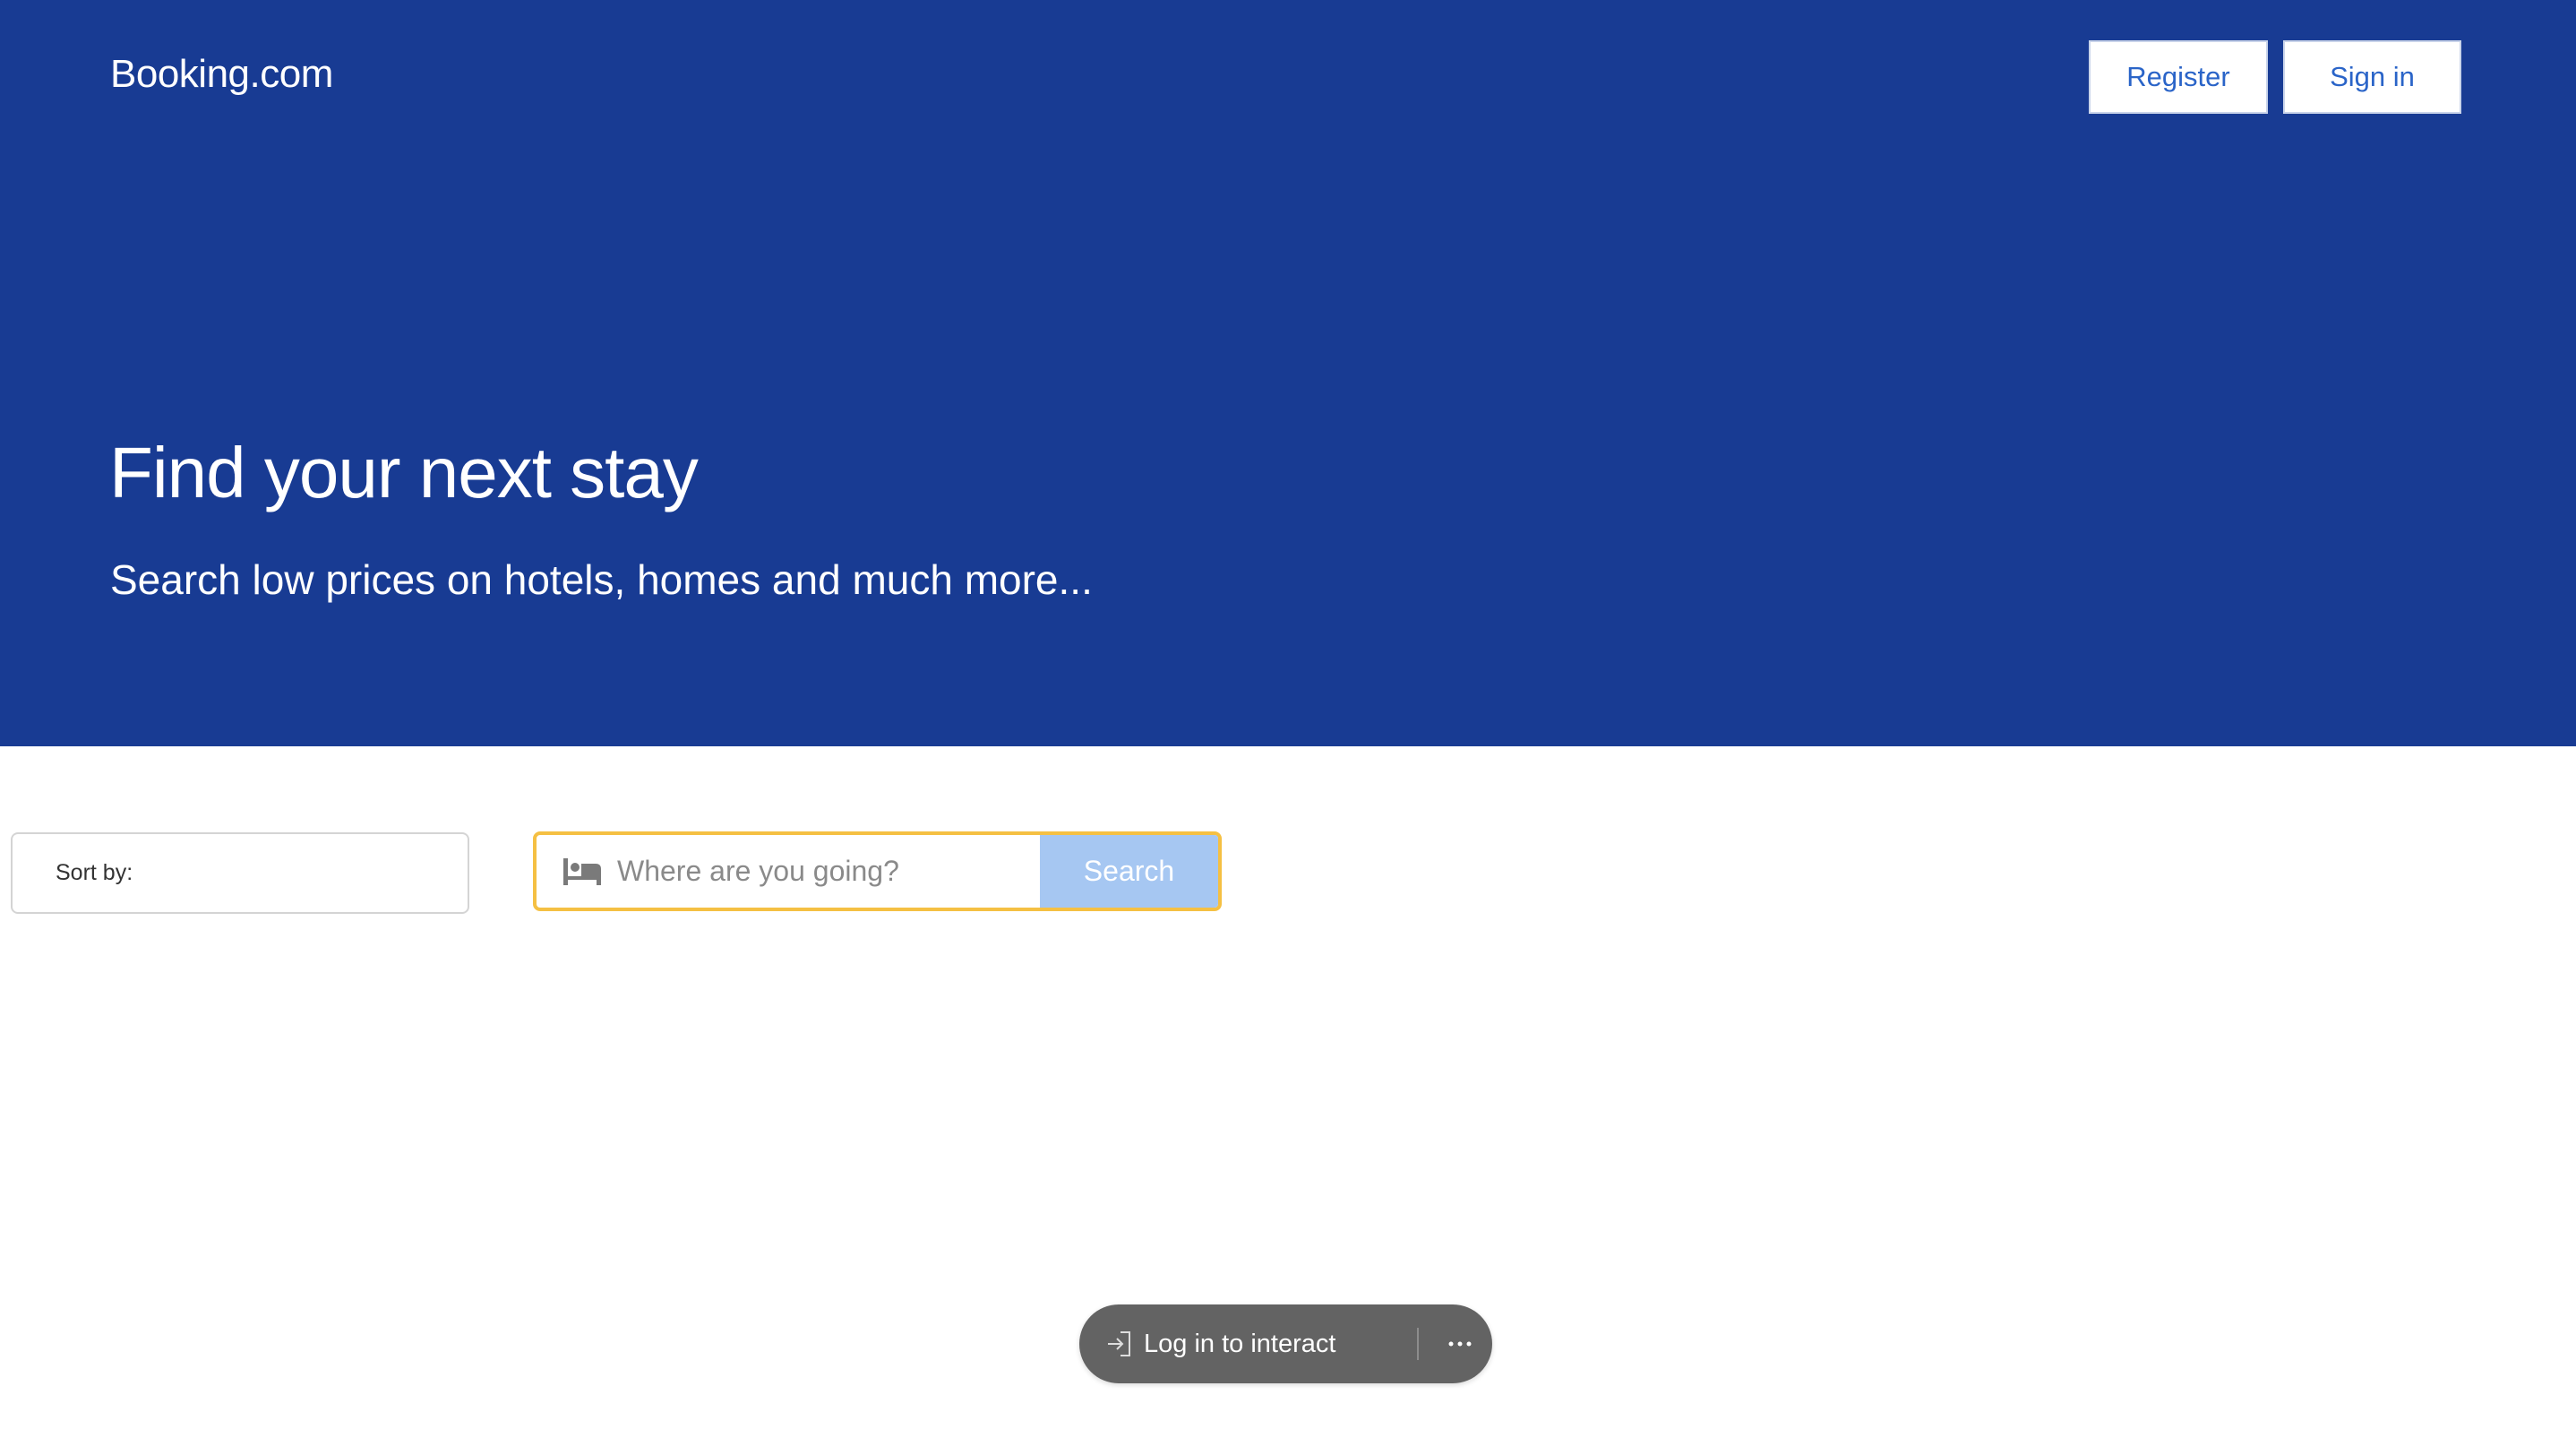  I want to click on booking-logo: Booking.com, so click(221, 74).